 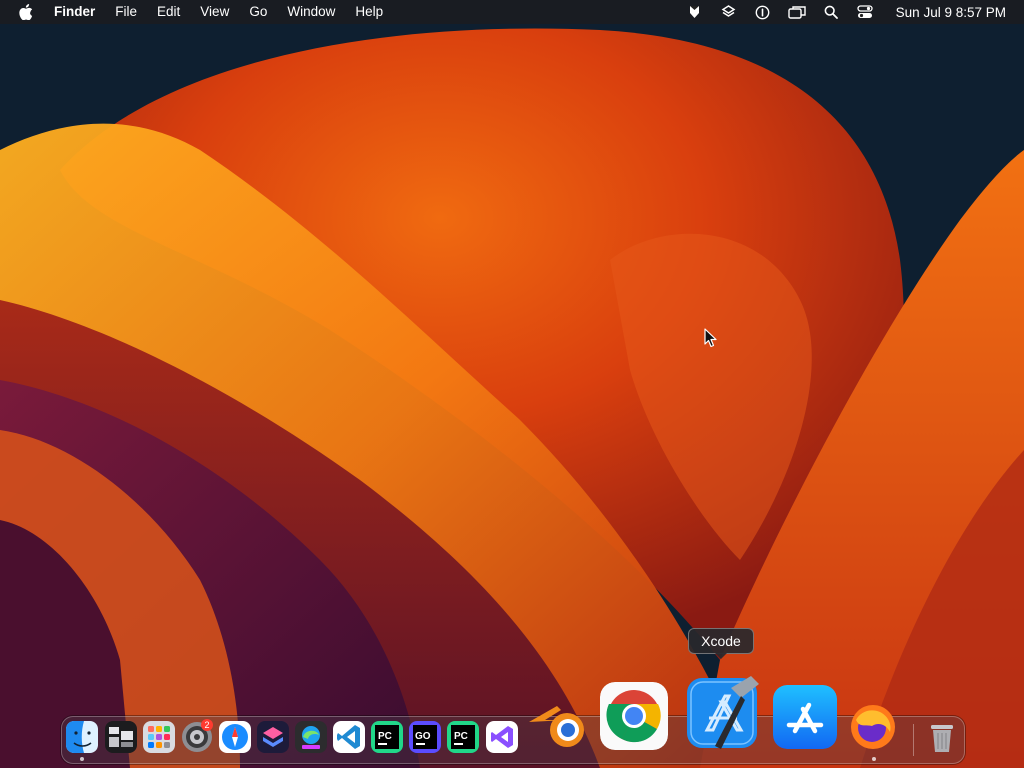 I want to click on dock-safari-icon, so click(x=235, y=737).